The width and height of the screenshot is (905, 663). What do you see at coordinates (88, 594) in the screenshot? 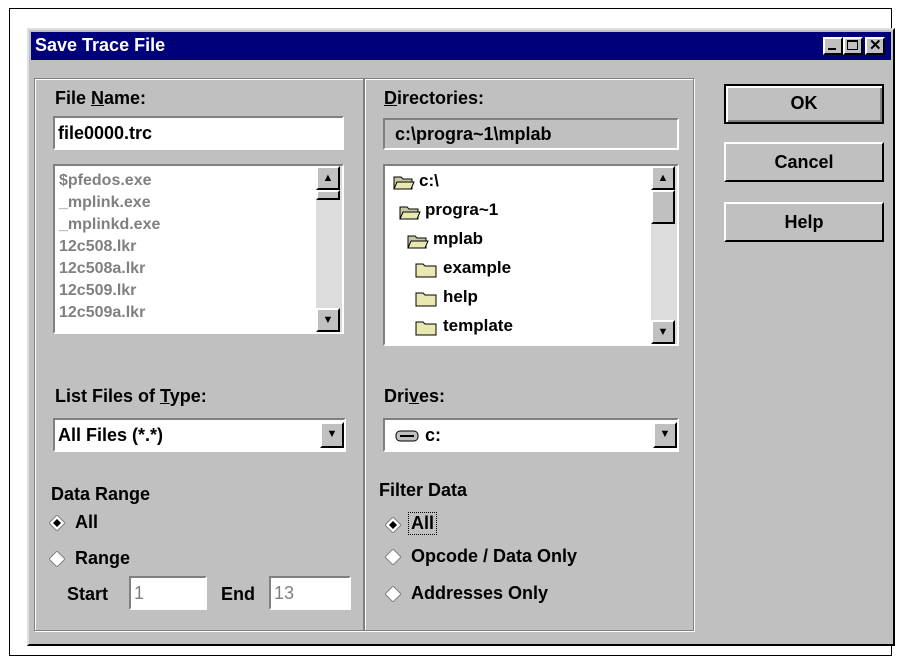
I see `start-label: Start` at bounding box center [88, 594].